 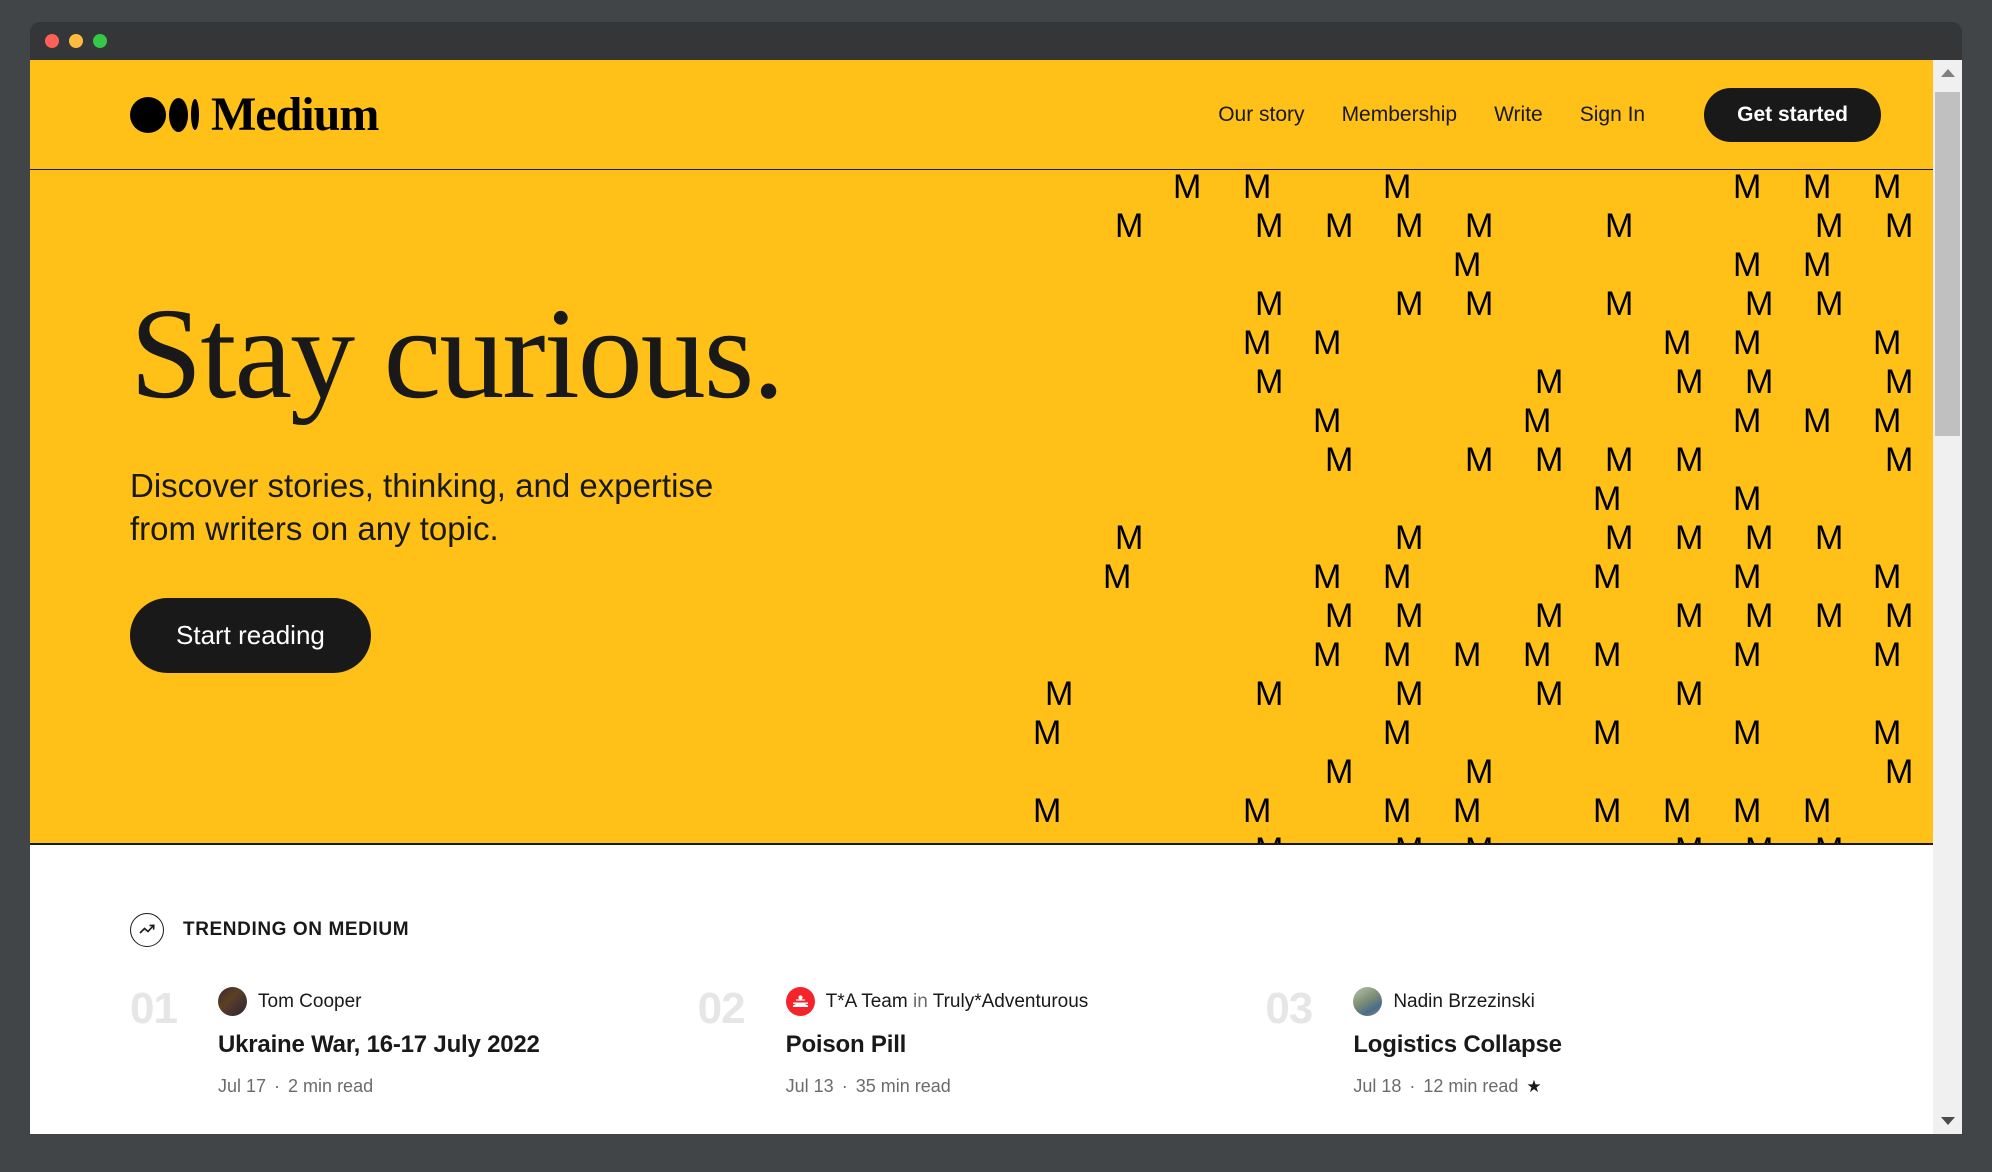 I want to click on trending-meta: Jul 17 · 2 min read, so click(x=438, y=1086).